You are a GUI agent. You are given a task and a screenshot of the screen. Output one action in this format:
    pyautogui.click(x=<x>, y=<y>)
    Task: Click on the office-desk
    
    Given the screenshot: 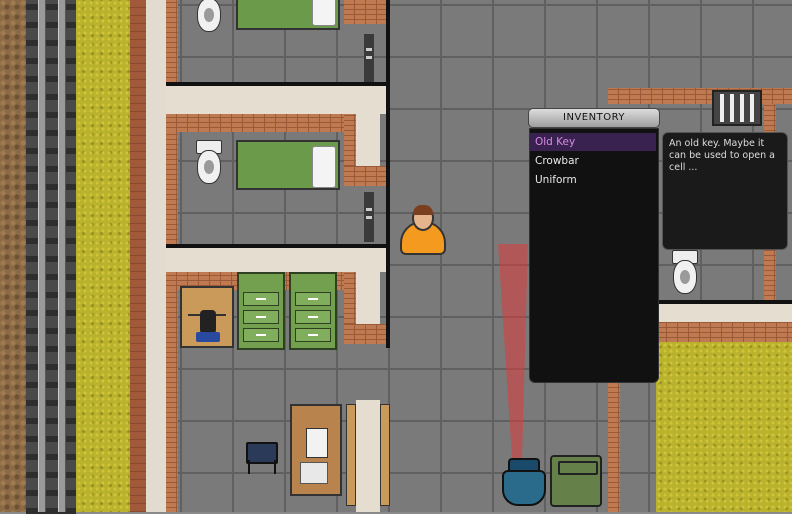 What is the action you would take?
    pyautogui.click(x=316, y=450)
    